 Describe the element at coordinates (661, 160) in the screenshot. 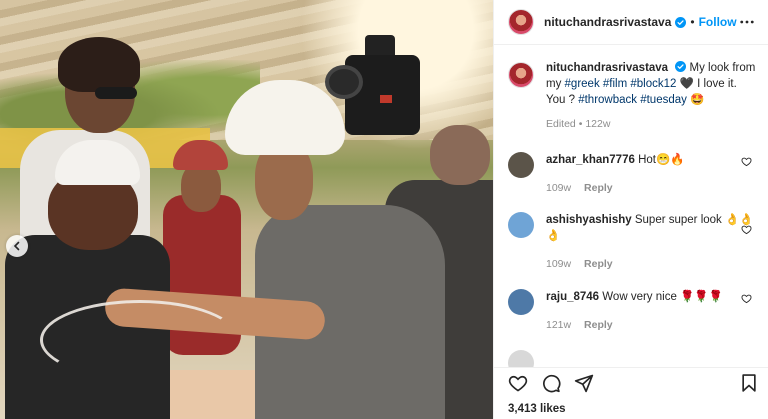

I see `comment-text: Hot😁🔥` at that location.